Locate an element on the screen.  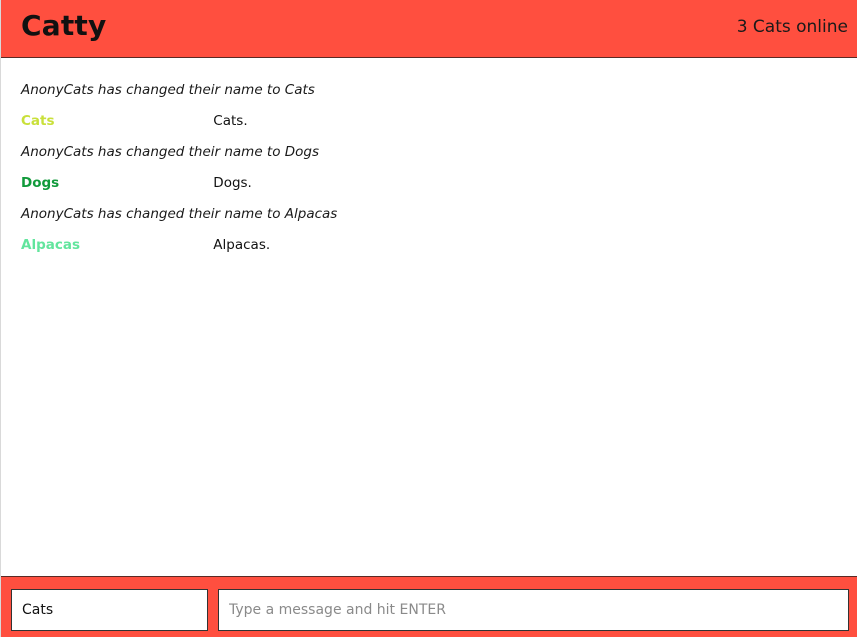
message-username: Dogs is located at coordinates (40, 183).